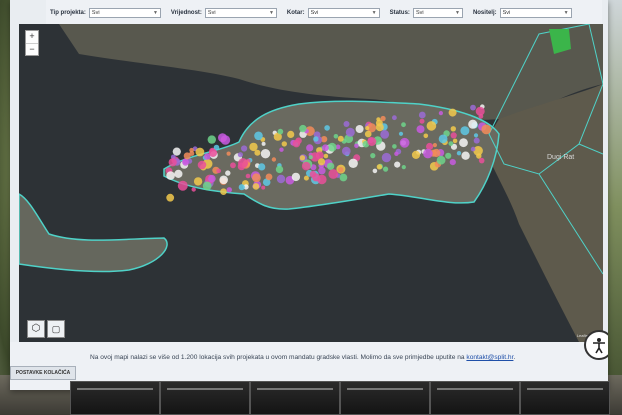 This screenshot has width=622, height=415. What do you see at coordinates (56, 329) in the screenshot?
I see `fullscreen-icon: ▢` at bounding box center [56, 329].